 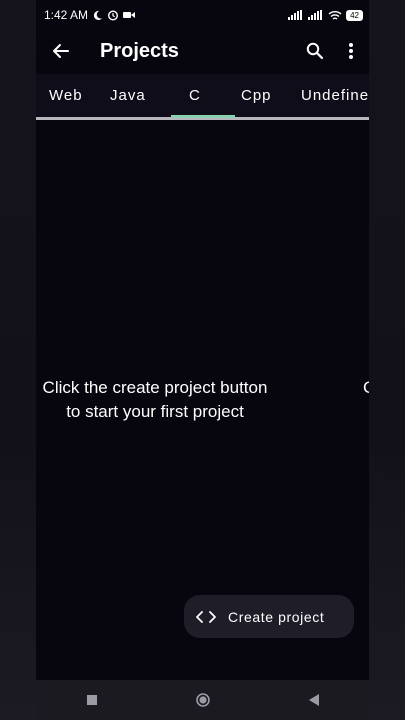 What do you see at coordinates (325, 15) in the screenshot?
I see `status-right: 42` at bounding box center [325, 15].